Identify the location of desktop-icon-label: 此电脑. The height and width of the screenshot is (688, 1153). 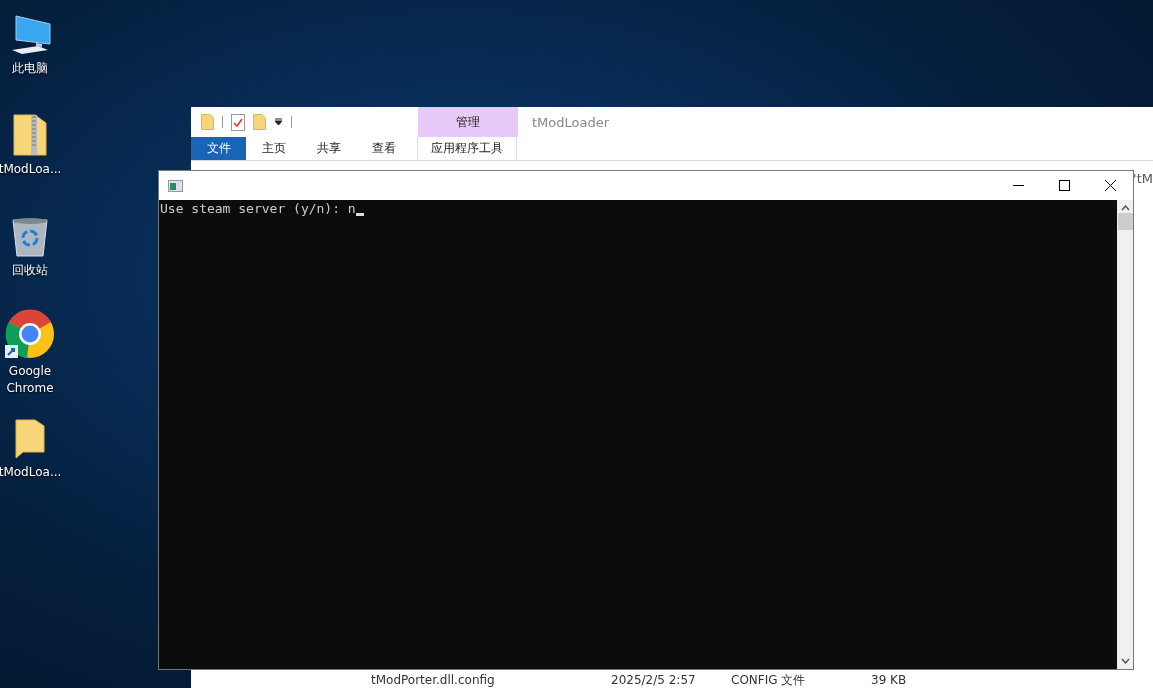
(30, 68).